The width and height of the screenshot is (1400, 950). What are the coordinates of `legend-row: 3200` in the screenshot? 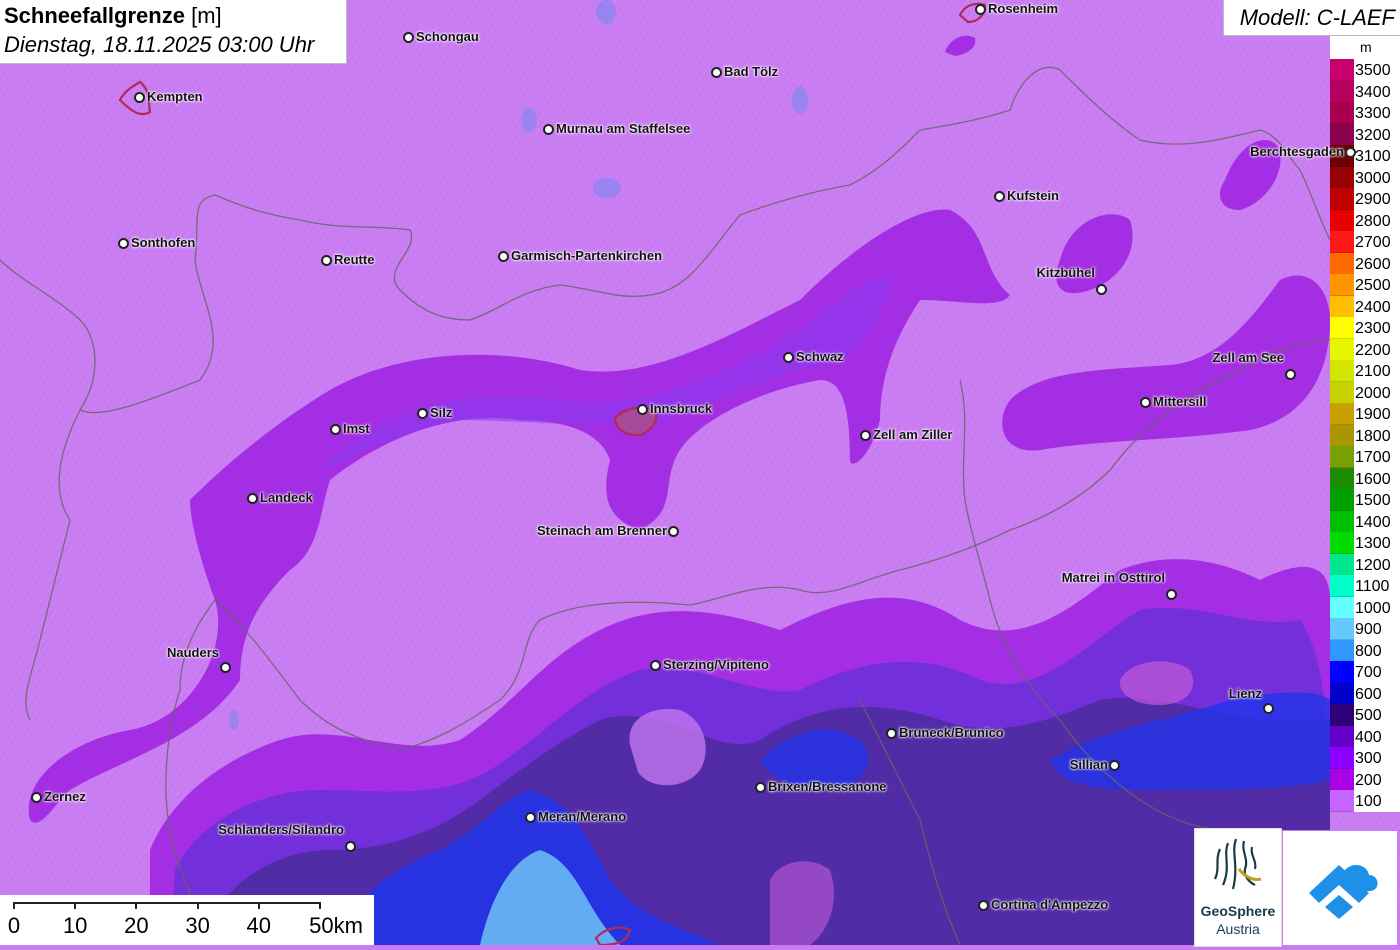 It's located at (1365, 134).